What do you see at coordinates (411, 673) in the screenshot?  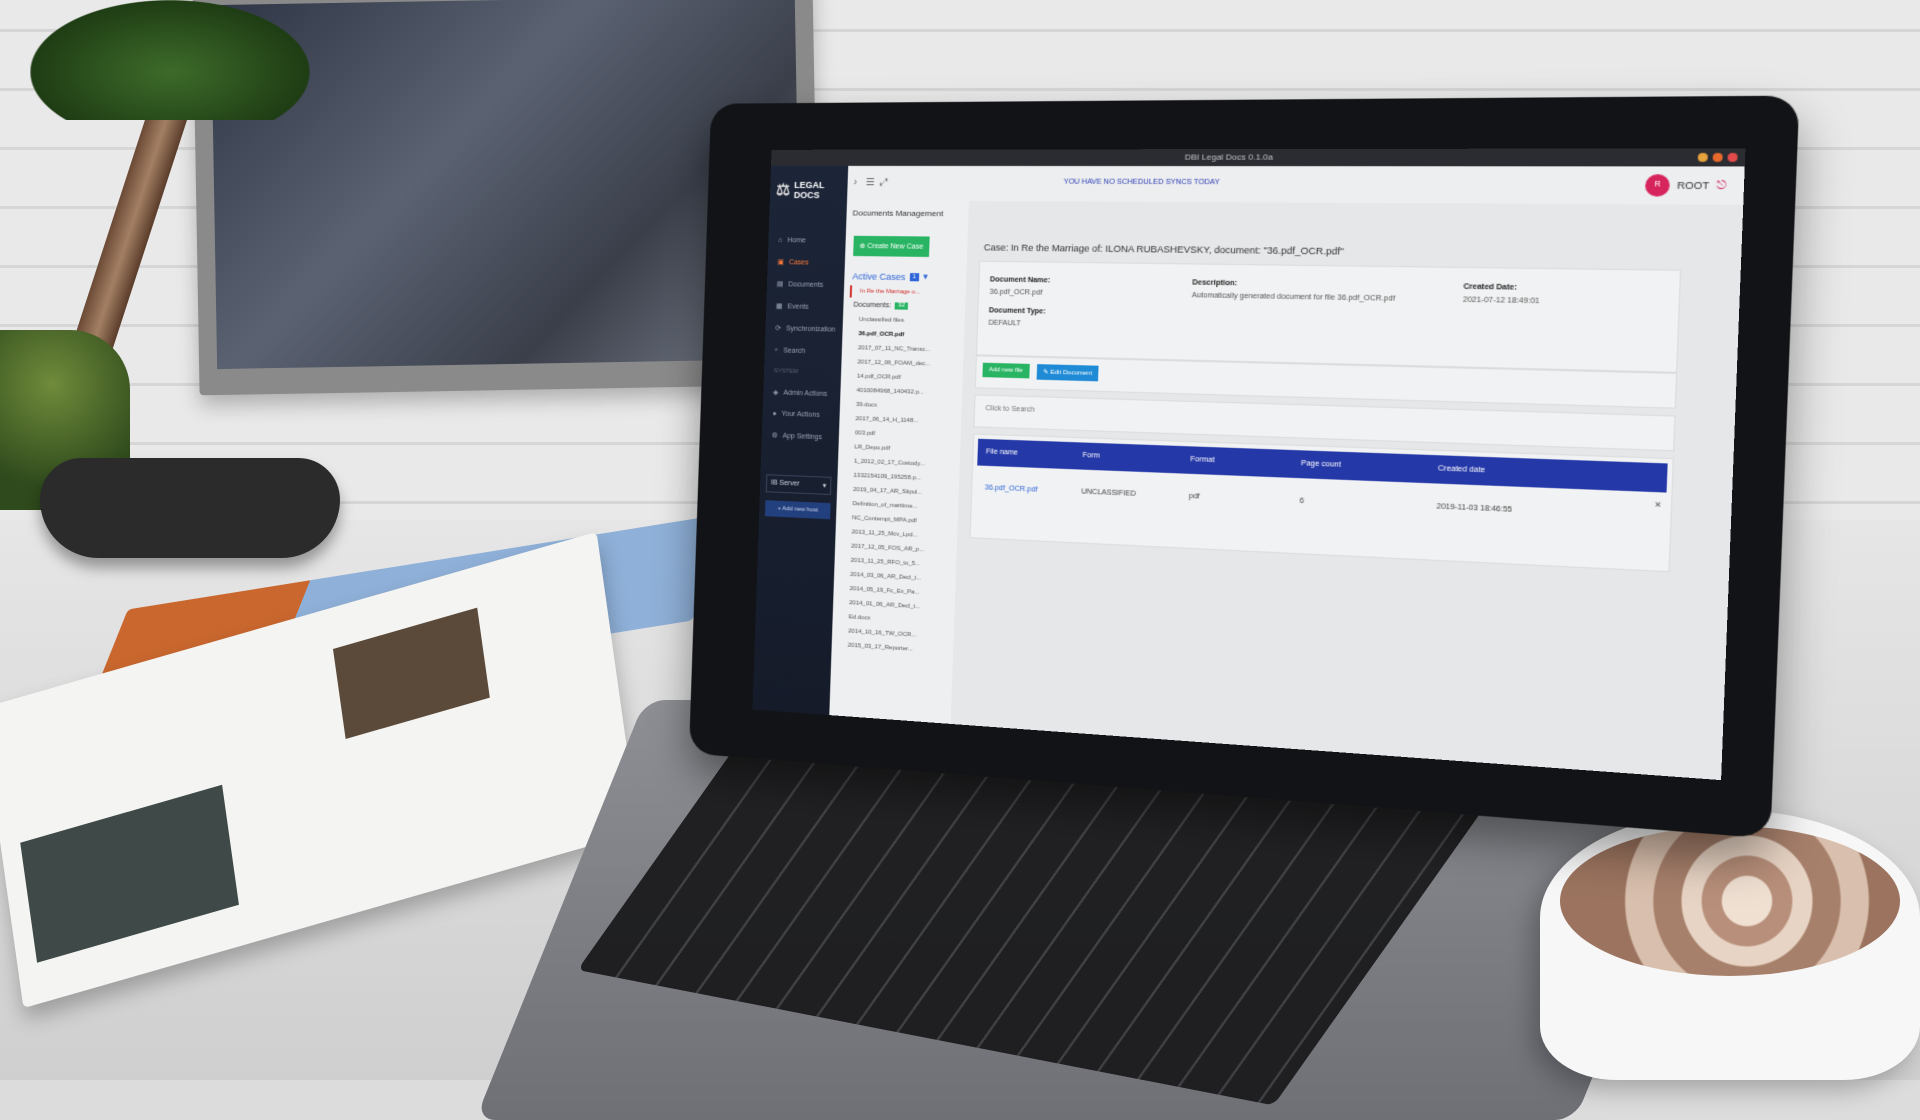 I see `magazine-photo-lamp` at bounding box center [411, 673].